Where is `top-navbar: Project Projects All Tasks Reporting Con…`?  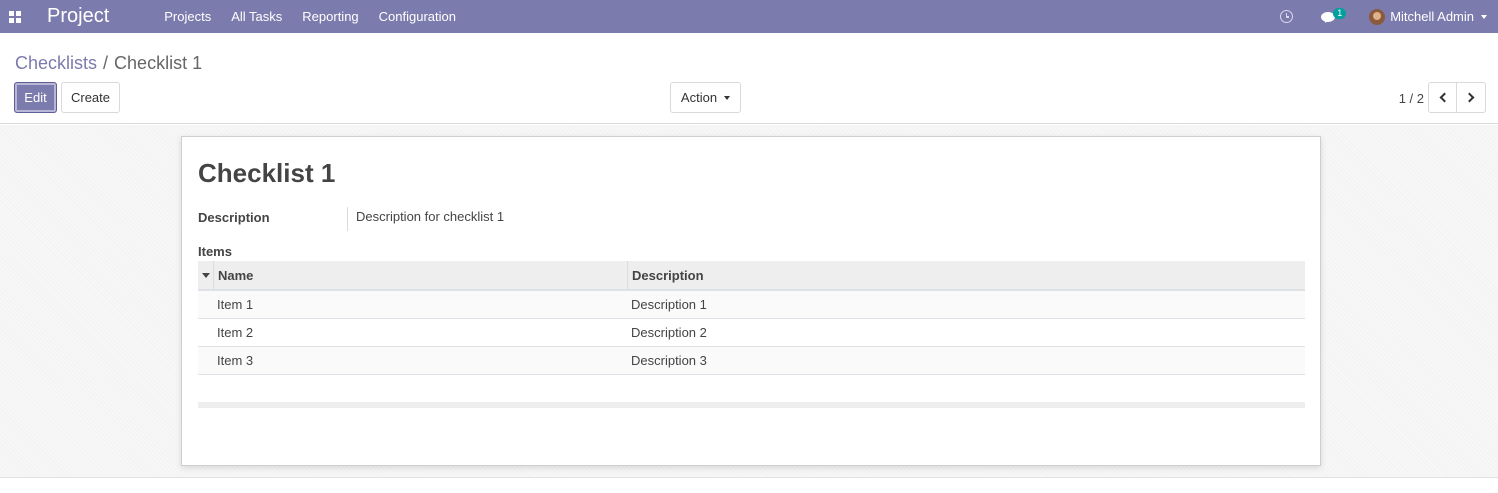 top-navbar: Project Projects All Tasks Reporting Con… is located at coordinates (749, 16).